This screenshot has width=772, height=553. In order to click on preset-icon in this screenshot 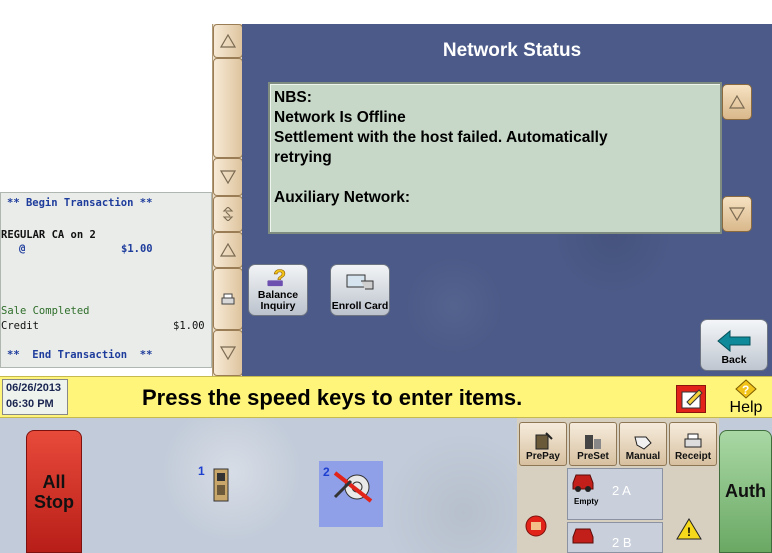, I will do `click(593, 442)`.